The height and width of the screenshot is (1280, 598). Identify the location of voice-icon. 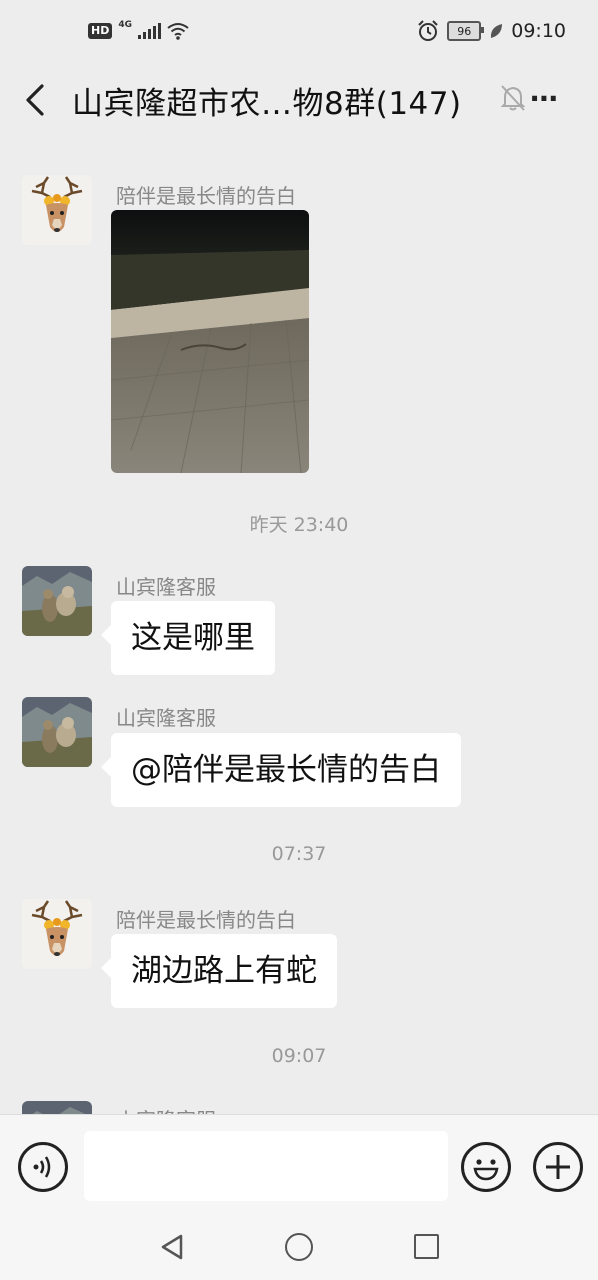
(43, 1167).